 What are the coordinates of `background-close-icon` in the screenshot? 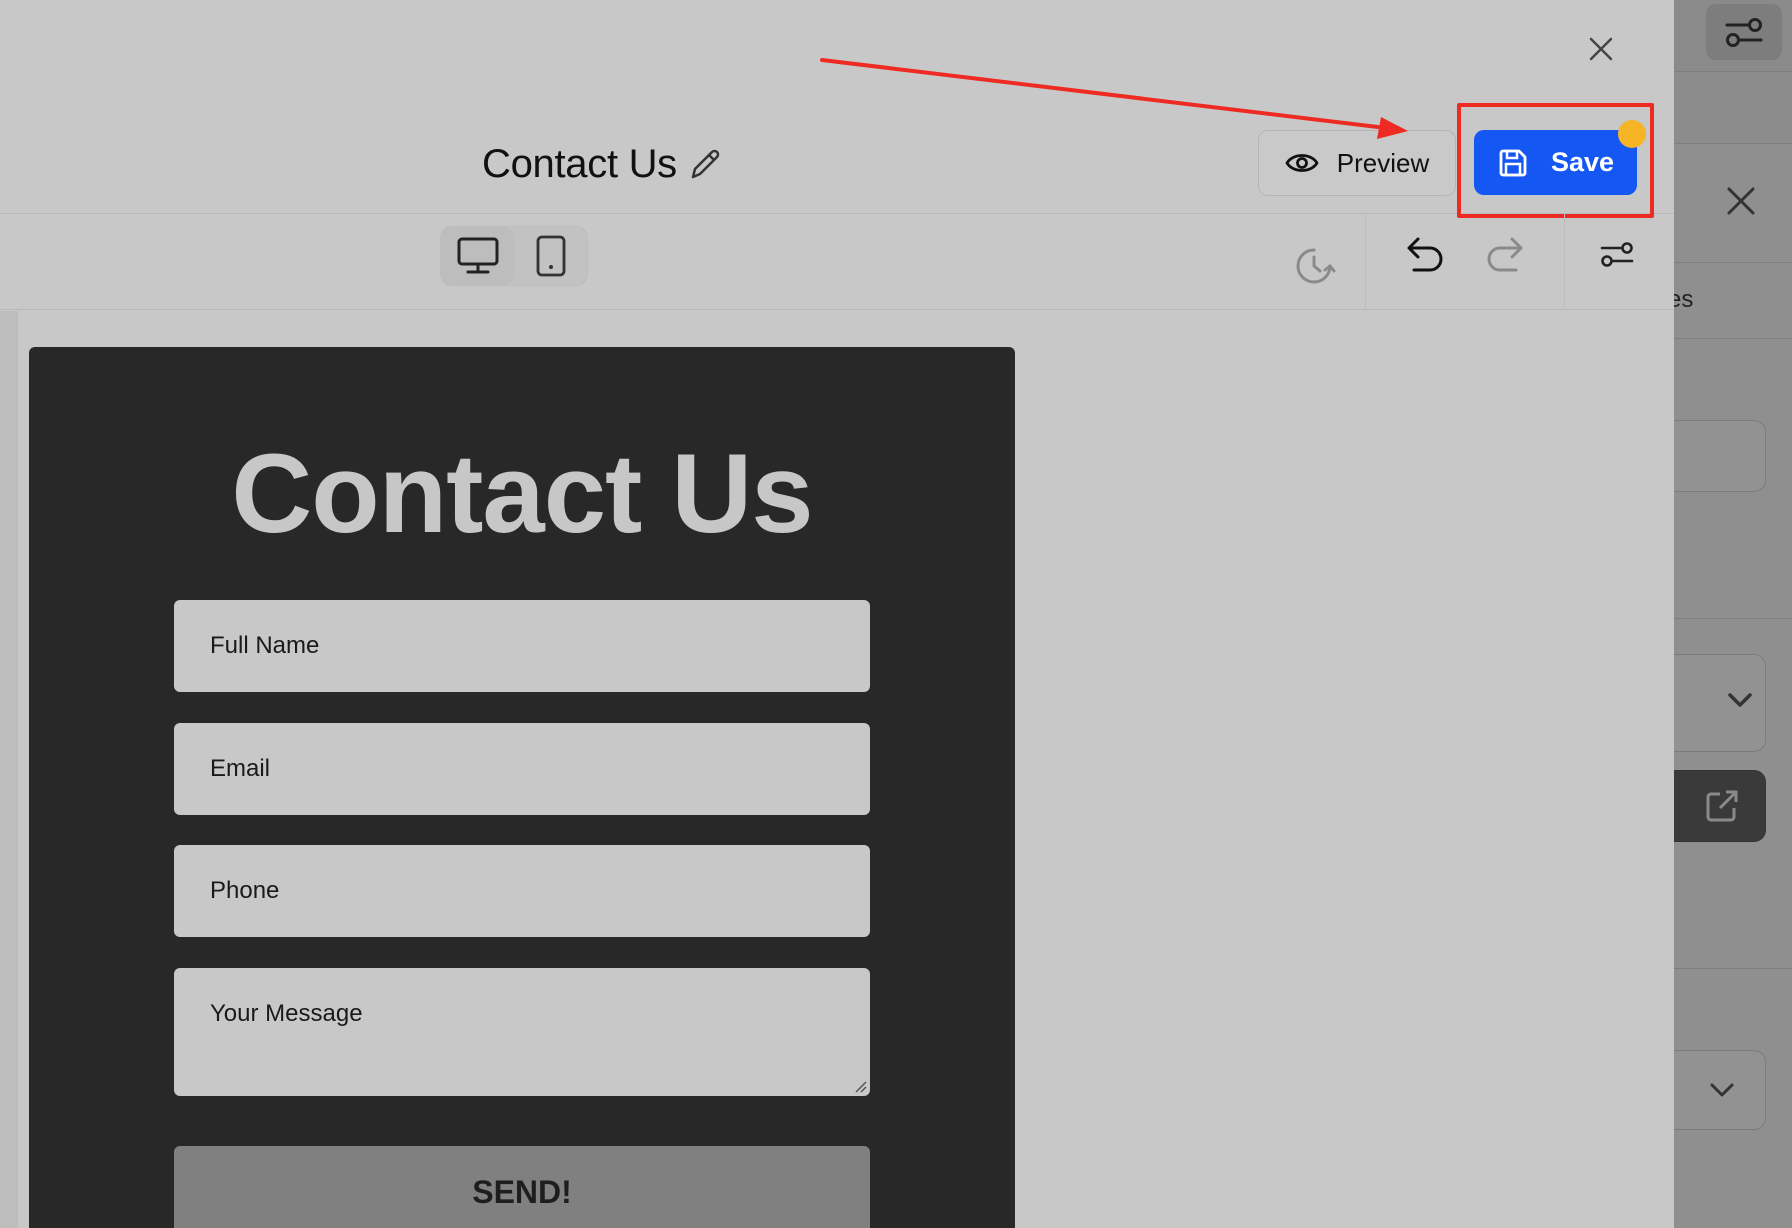 It's located at (1741, 201).